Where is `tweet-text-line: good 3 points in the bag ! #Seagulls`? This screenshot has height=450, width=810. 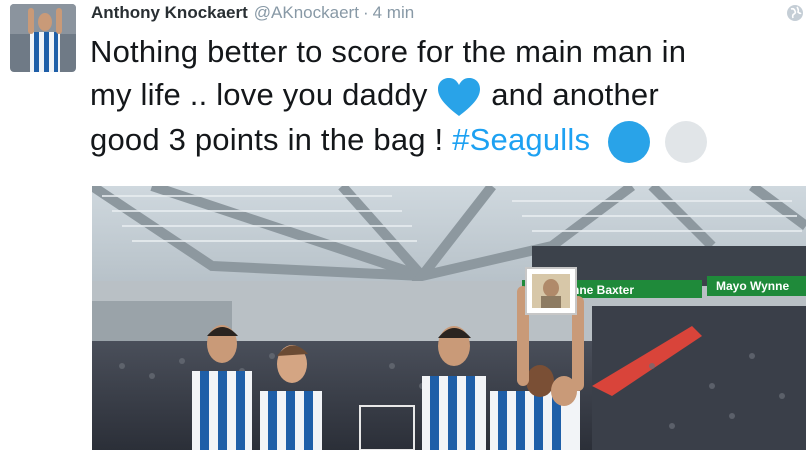
tweet-text-line: good 3 points in the bag ! #Seagulls is located at coordinates (446, 141).